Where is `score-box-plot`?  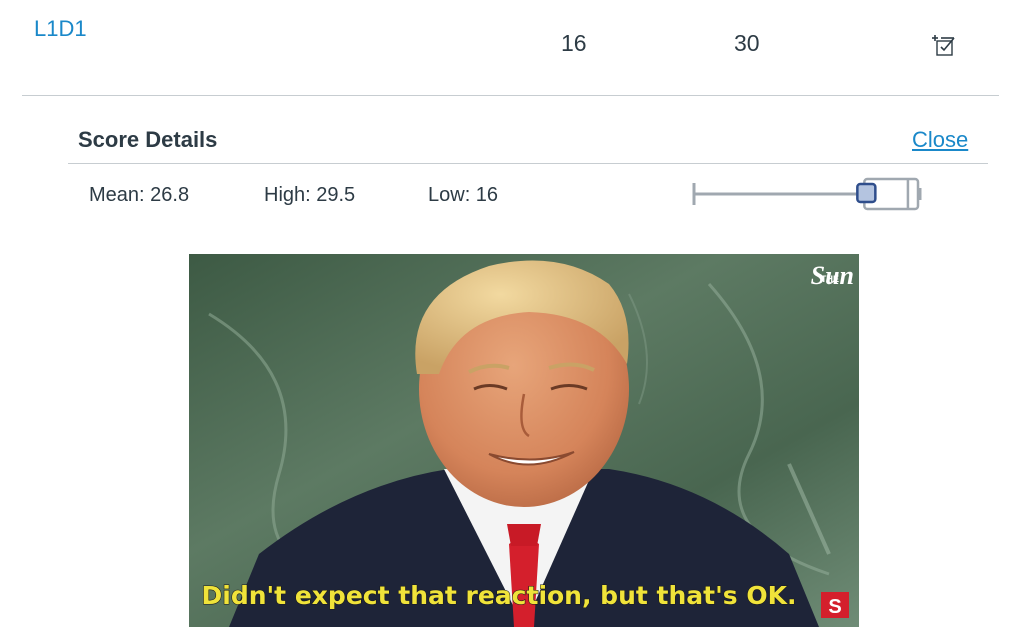 score-box-plot is located at coordinates (807, 194).